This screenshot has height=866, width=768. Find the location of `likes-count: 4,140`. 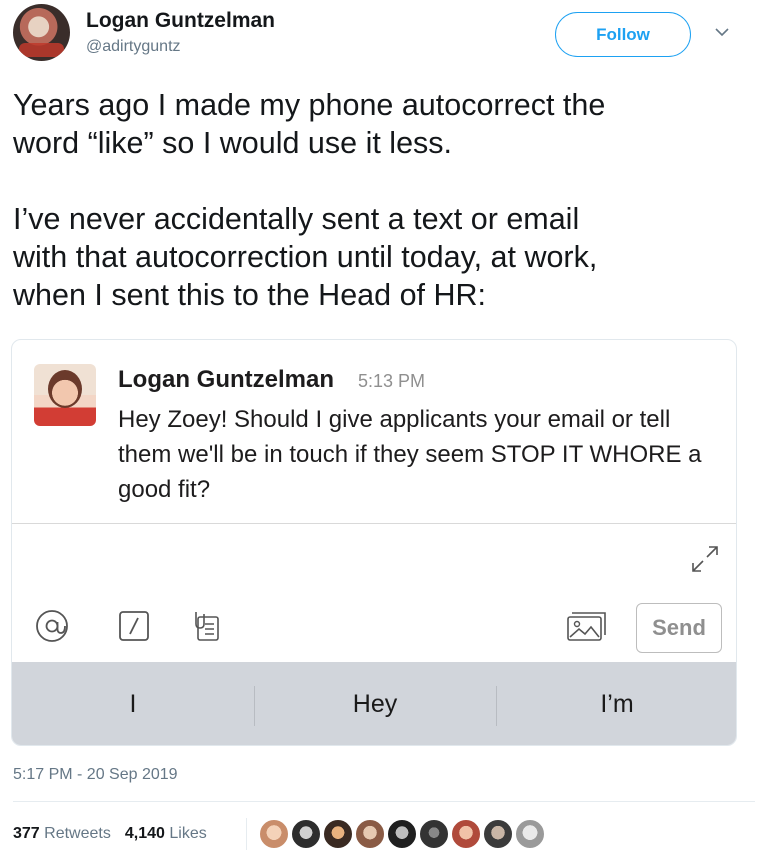

likes-count: 4,140 is located at coordinates (145, 834).